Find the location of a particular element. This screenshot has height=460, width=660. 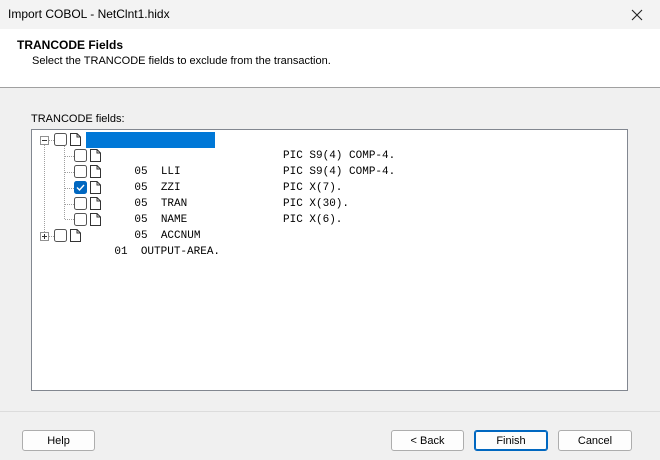

tree-node-zzi: 05 ZZI is located at coordinates (144, 179).